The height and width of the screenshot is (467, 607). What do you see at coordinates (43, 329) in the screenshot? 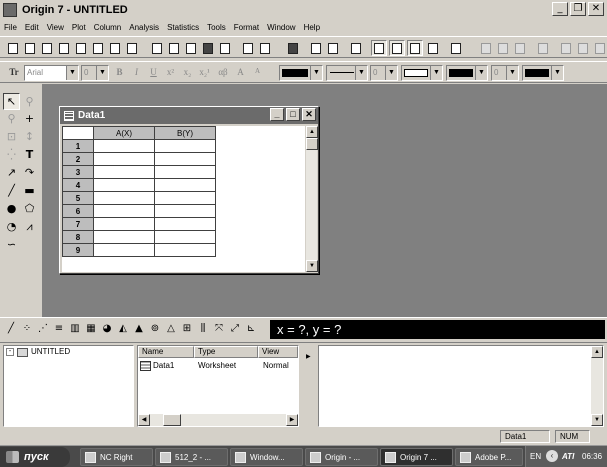
I see `line-symbol-plot-icon: ⋰` at bounding box center [43, 329].